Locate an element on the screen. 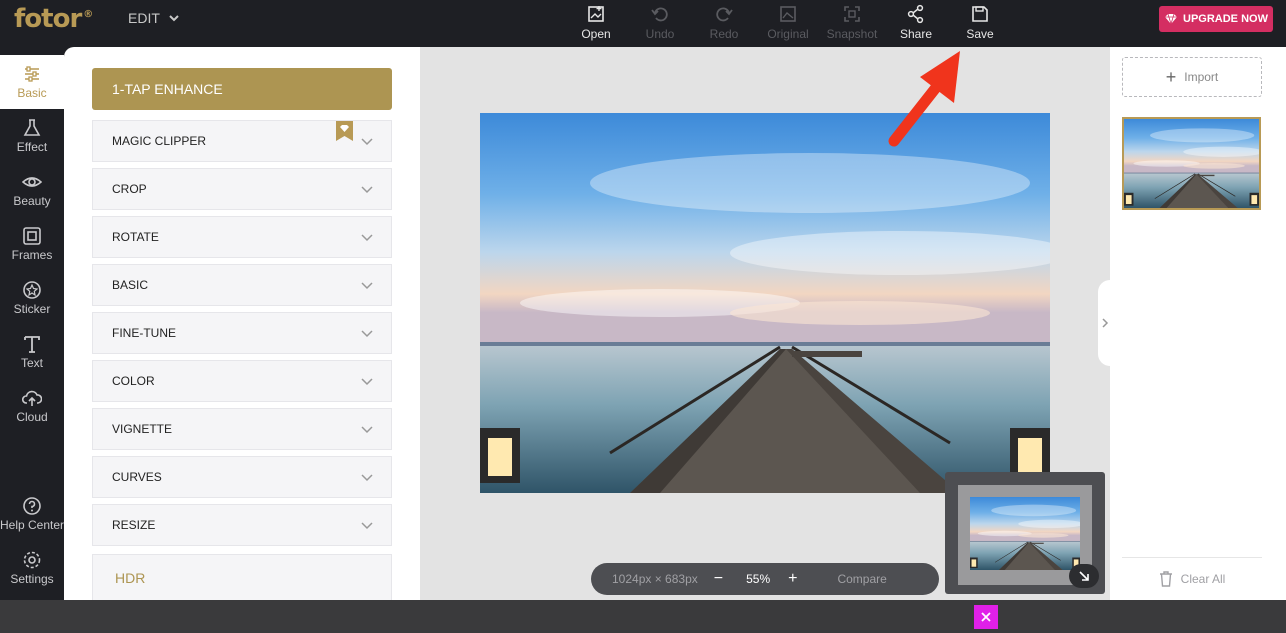 The image size is (1286, 633). section-label: FINE-TUNE is located at coordinates (144, 333).